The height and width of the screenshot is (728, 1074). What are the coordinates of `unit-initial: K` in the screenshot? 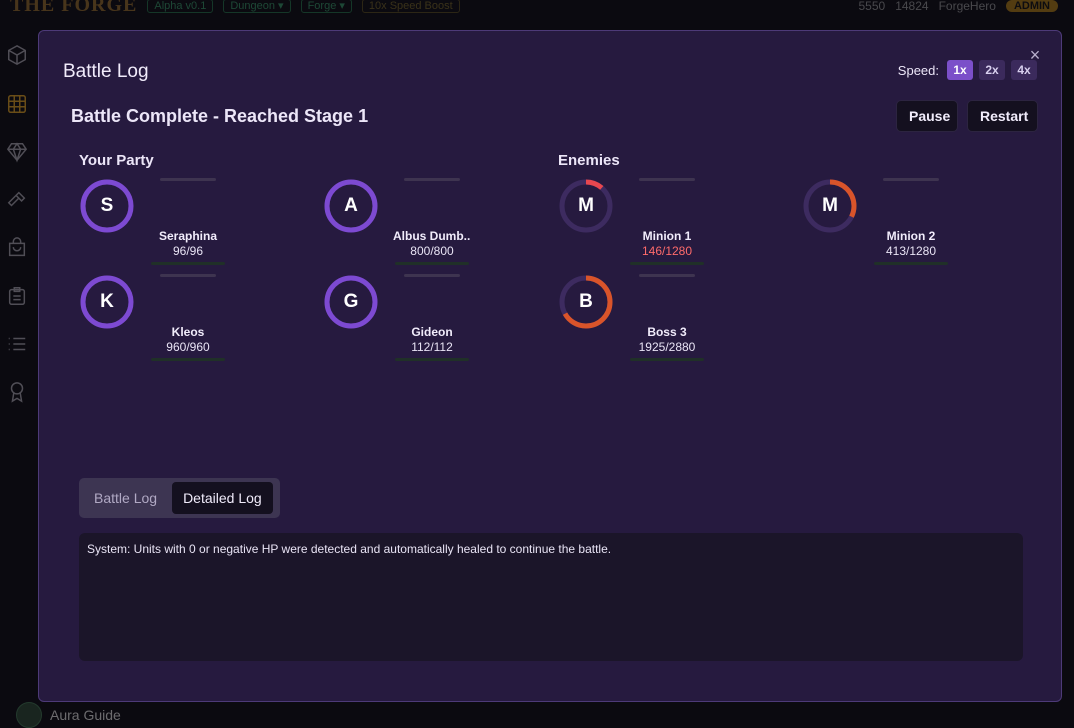 It's located at (107, 302).